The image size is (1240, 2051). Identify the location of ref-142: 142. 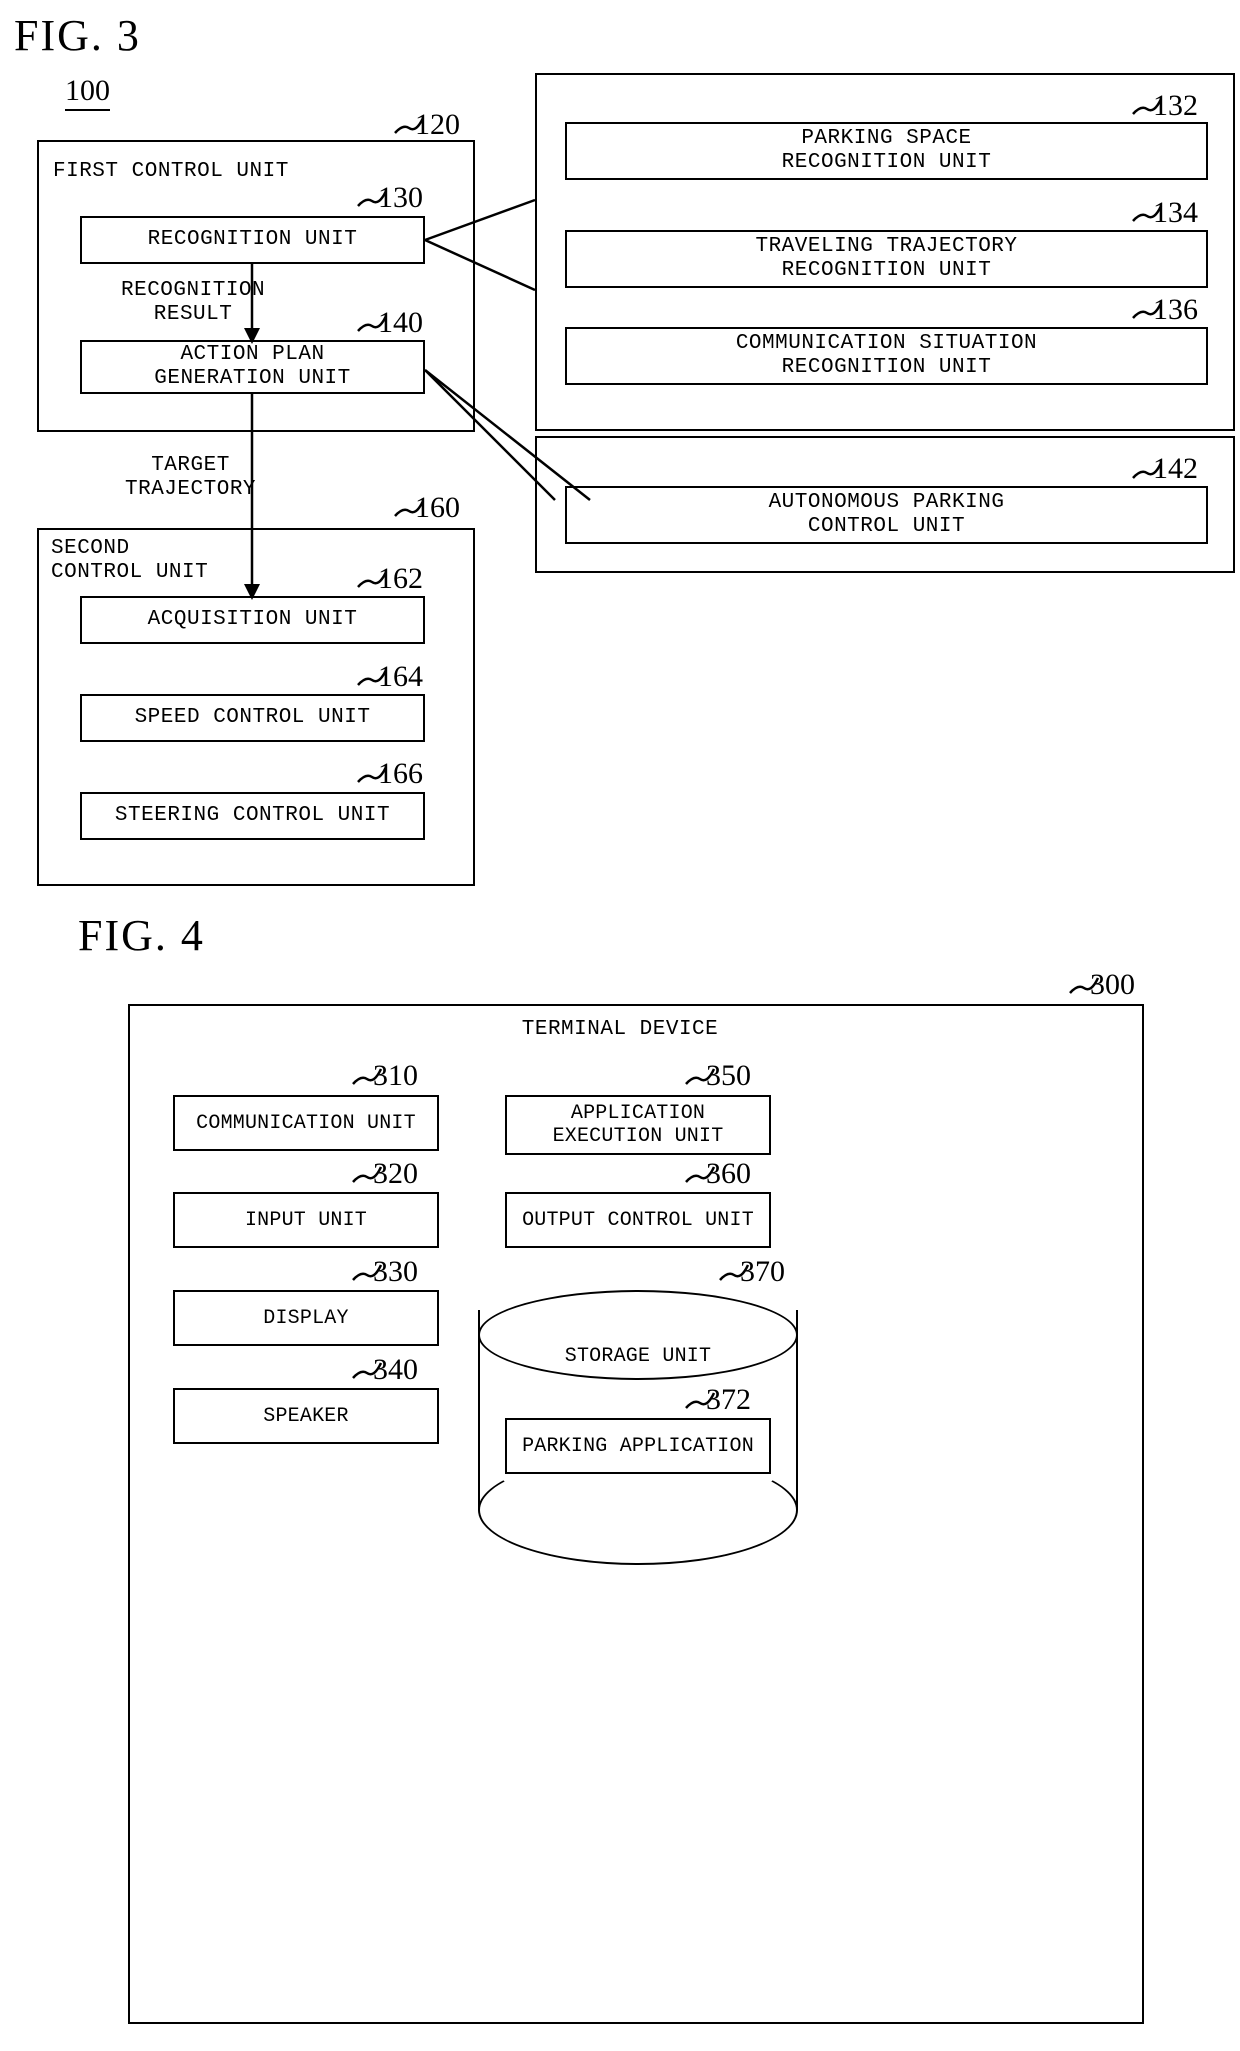
(1175, 468).